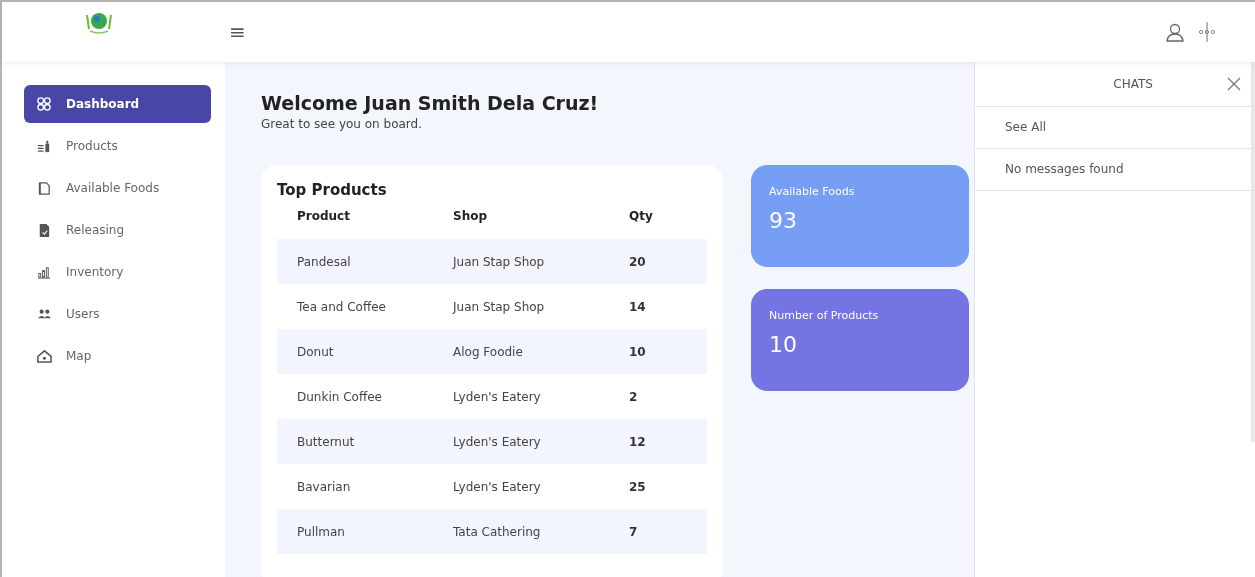 The width and height of the screenshot is (1255, 577). I want to click on stat-label: Number of Products, so click(824, 315).